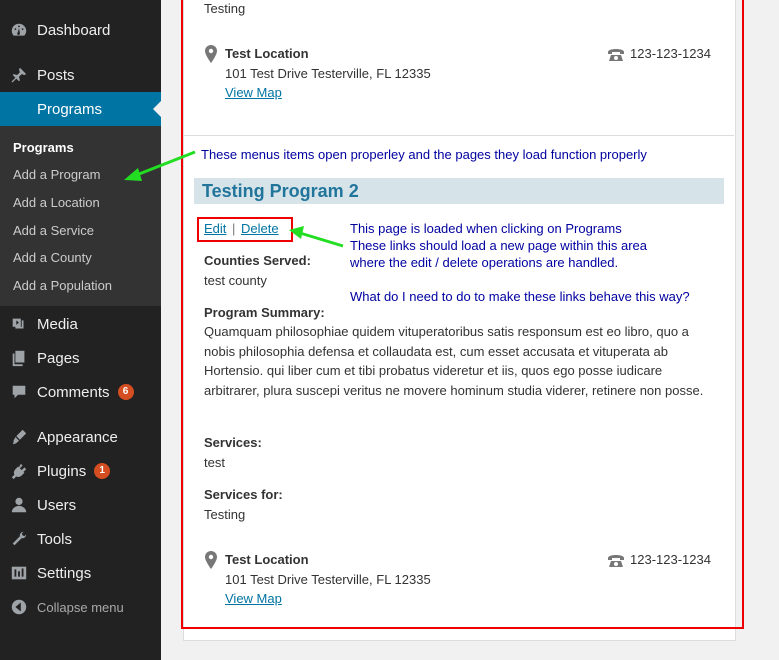 This screenshot has width=779, height=660. I want to click on sidebar-item-programs: Programs, so click(80, 109).